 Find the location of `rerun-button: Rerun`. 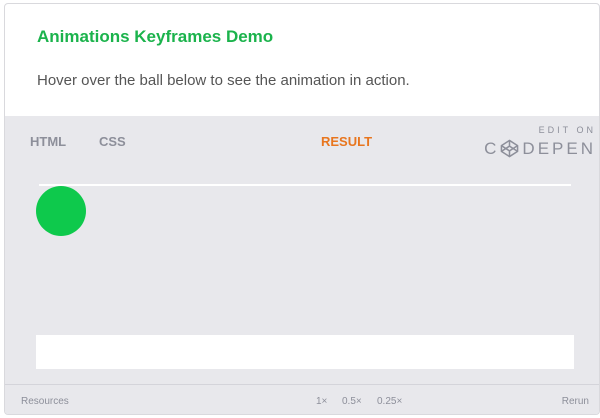

rerun-button: Rerun is located at coordinates (575, 401).